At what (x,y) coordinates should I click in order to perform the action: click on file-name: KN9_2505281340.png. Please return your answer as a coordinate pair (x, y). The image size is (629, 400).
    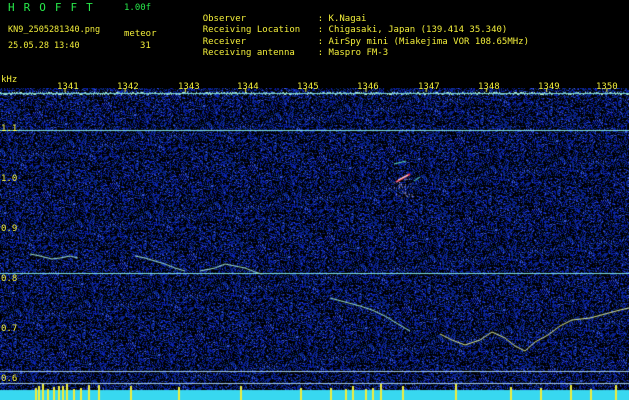
    Looking at the image, I should click on (54, 30).